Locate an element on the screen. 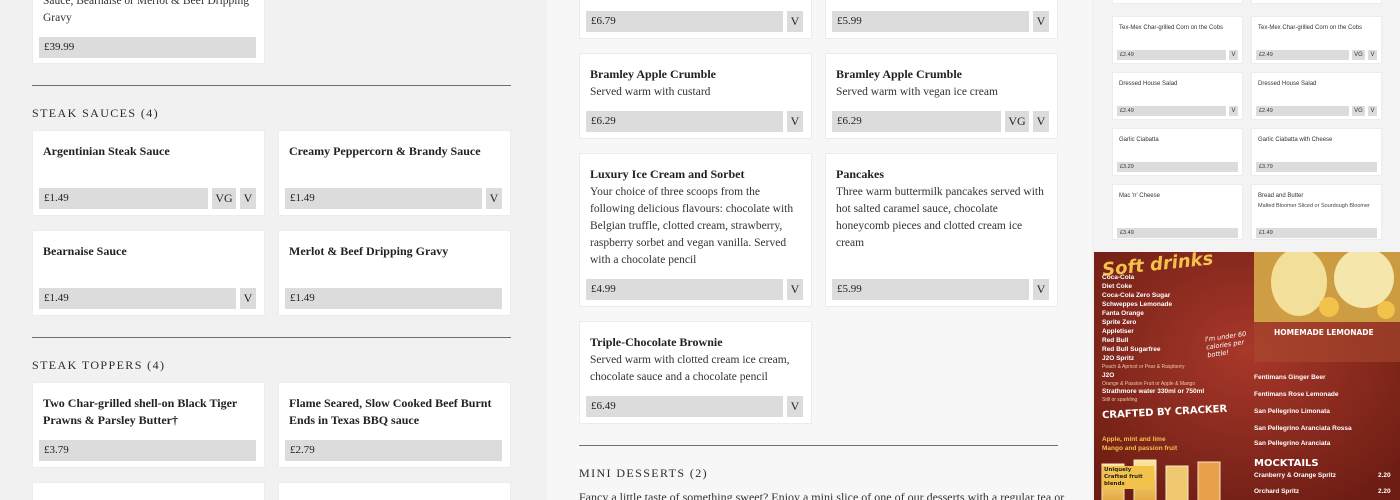 The width and height of the screenshot is (1400, 500). price-row: £3.79 is located at coordinates (147, 450).